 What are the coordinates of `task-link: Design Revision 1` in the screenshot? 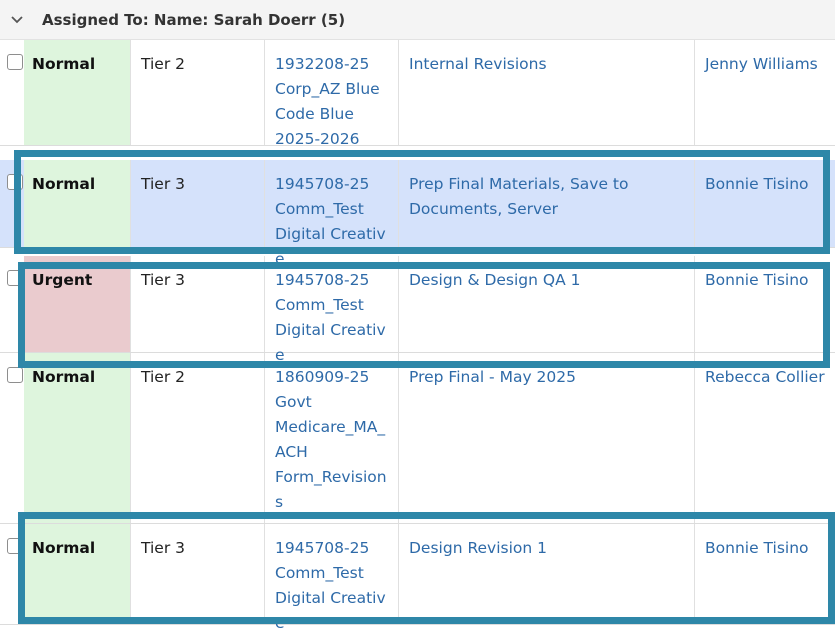 It's located at (546, 574).